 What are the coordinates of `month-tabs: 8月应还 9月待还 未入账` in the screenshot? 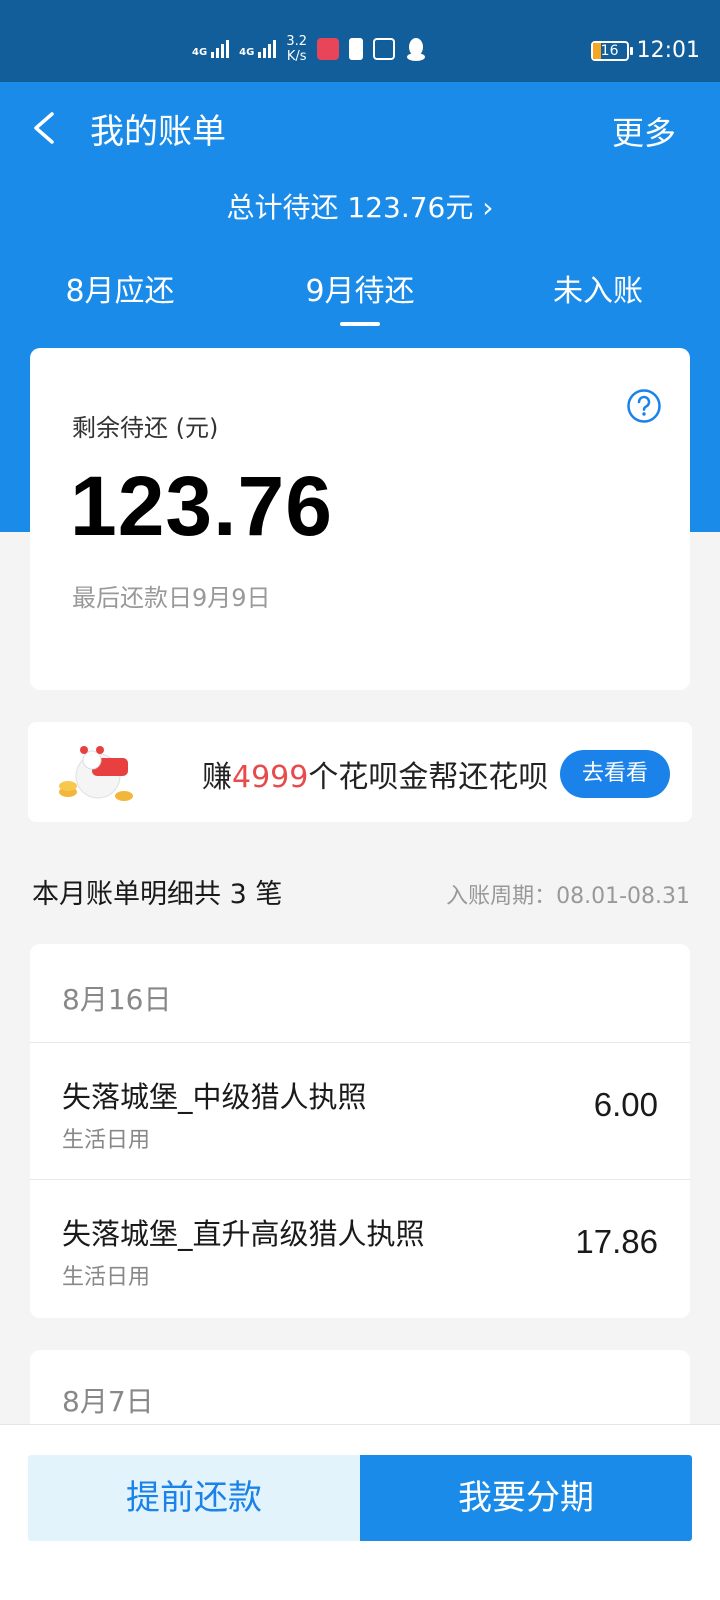 It's located at (360, 306).